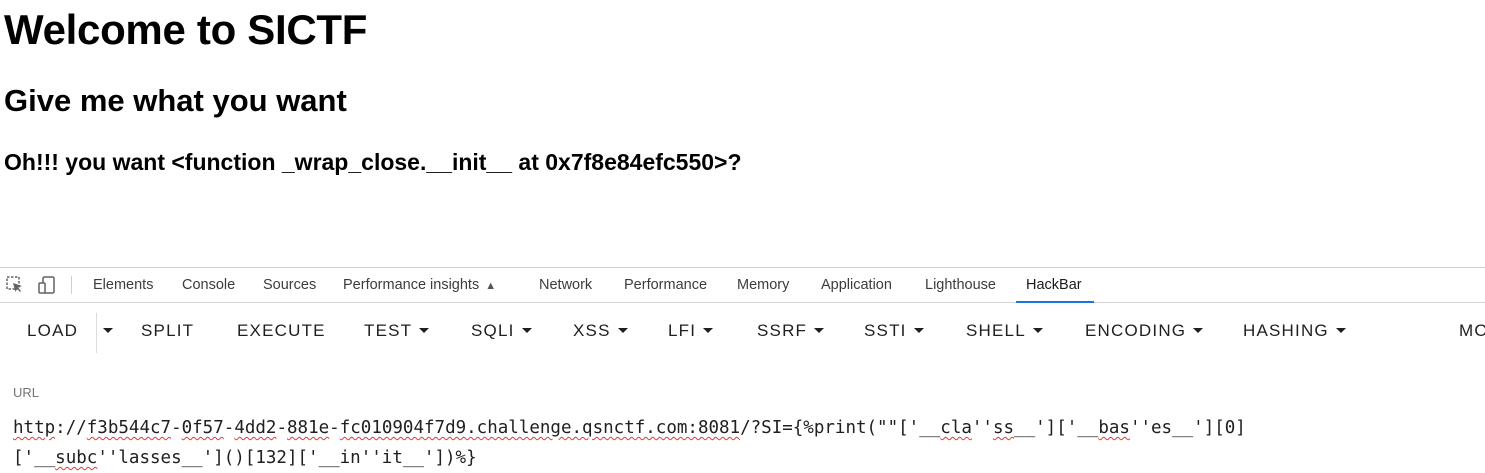 The height and width of the screenshot is (473, 1485). What do you see at coordinates (840, 428) in the screenshot?
I see `url-segment: /?SI={%print(""['__` at bounding box center [840, 428].